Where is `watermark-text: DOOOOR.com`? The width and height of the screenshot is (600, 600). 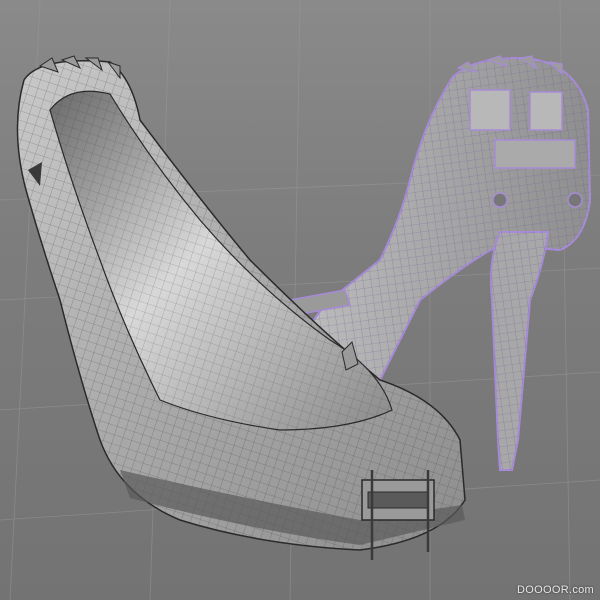 watermark-text: DOOOOR.com is located at coordinates (555, 590).